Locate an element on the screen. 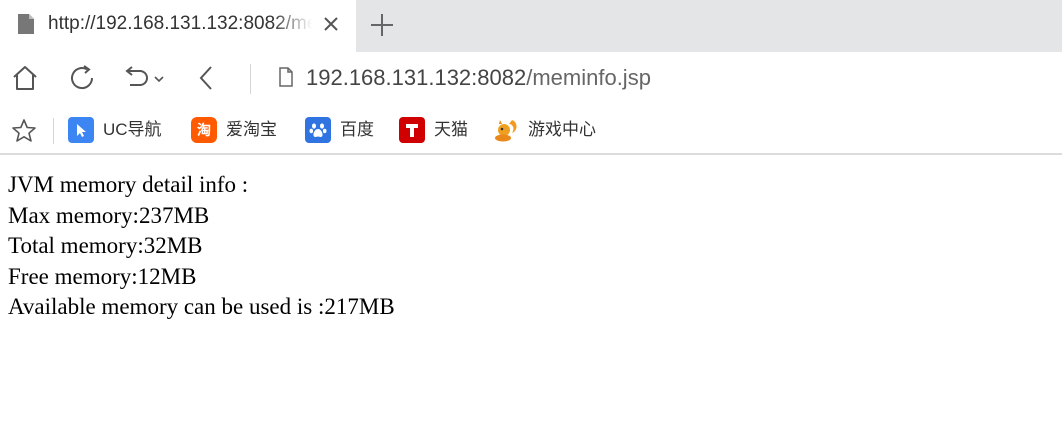  undo-dropdown-icon is located at coordinates (146, 78).